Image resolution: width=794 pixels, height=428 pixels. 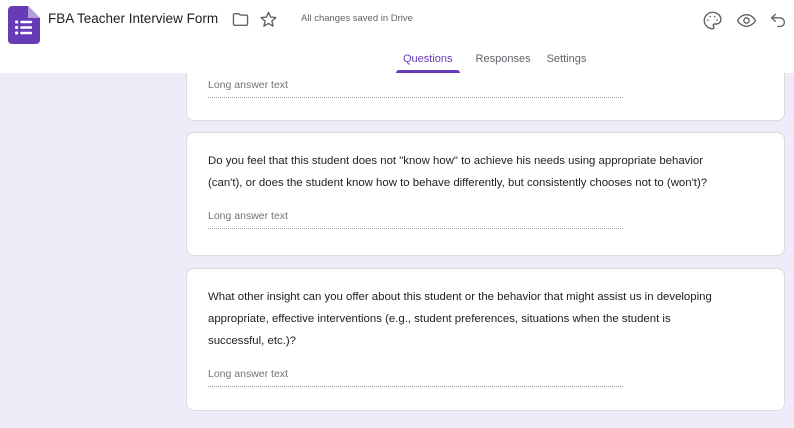 What do you see at coordinates (567, 59) in the screenshot?
I see `tab-settings: Settings` at bounding box center [567, 59].